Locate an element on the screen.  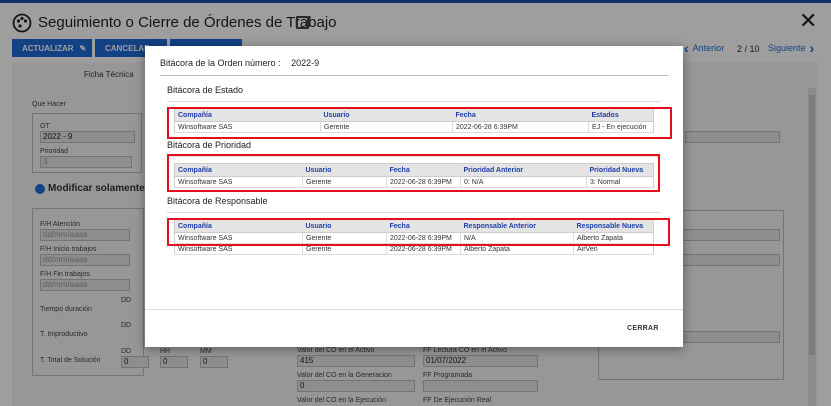
order-number: 2022-9 is located at coordinates (305, 63).